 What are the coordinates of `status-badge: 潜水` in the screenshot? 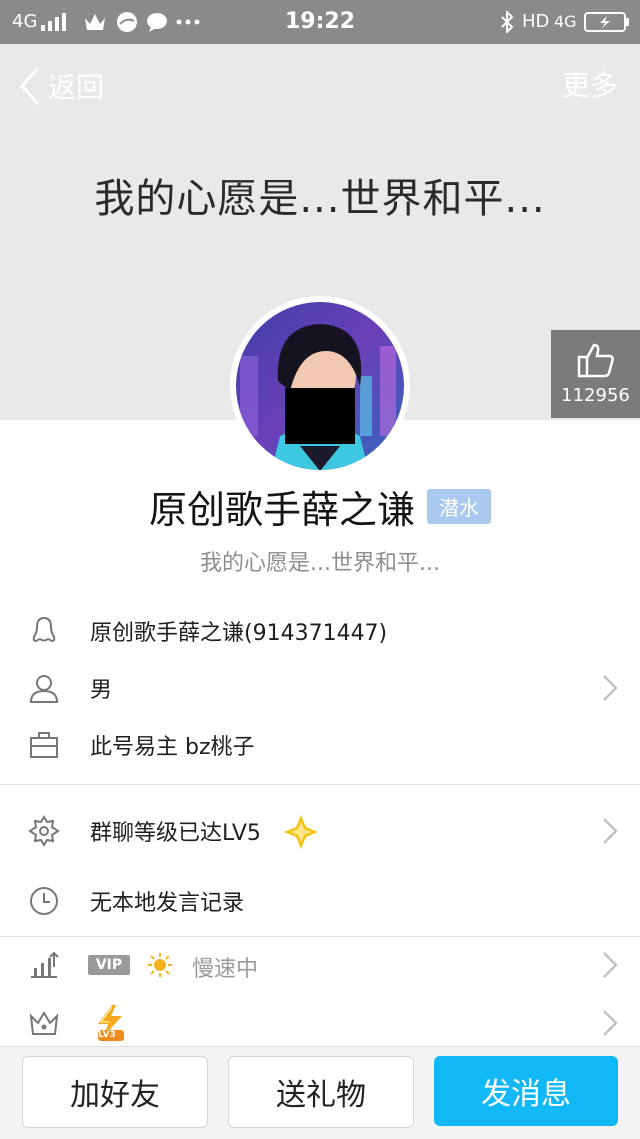 It's located at (459, 506).